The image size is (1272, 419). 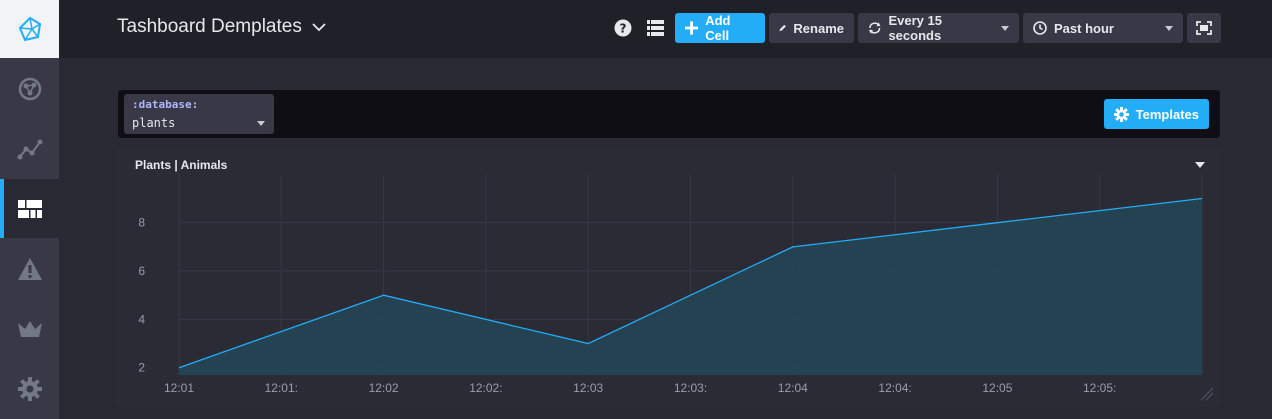 I want to click on x-tick-label: 12:05, so click(x=997, y=388).